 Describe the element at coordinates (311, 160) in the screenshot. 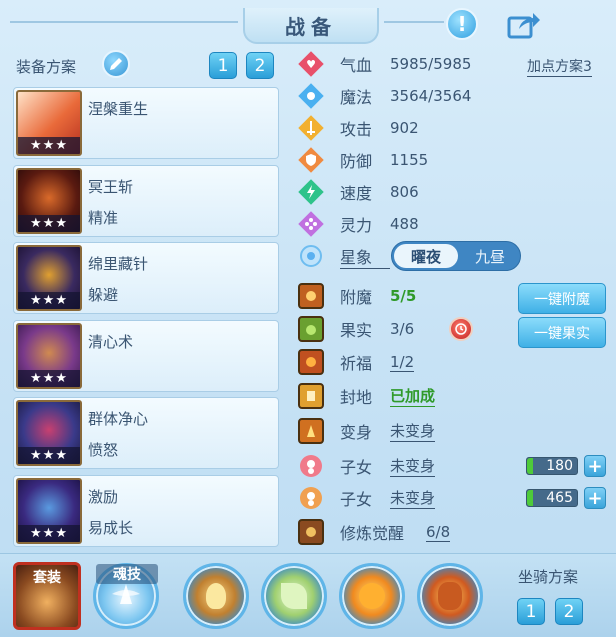

I see `shield-icon` at that location.